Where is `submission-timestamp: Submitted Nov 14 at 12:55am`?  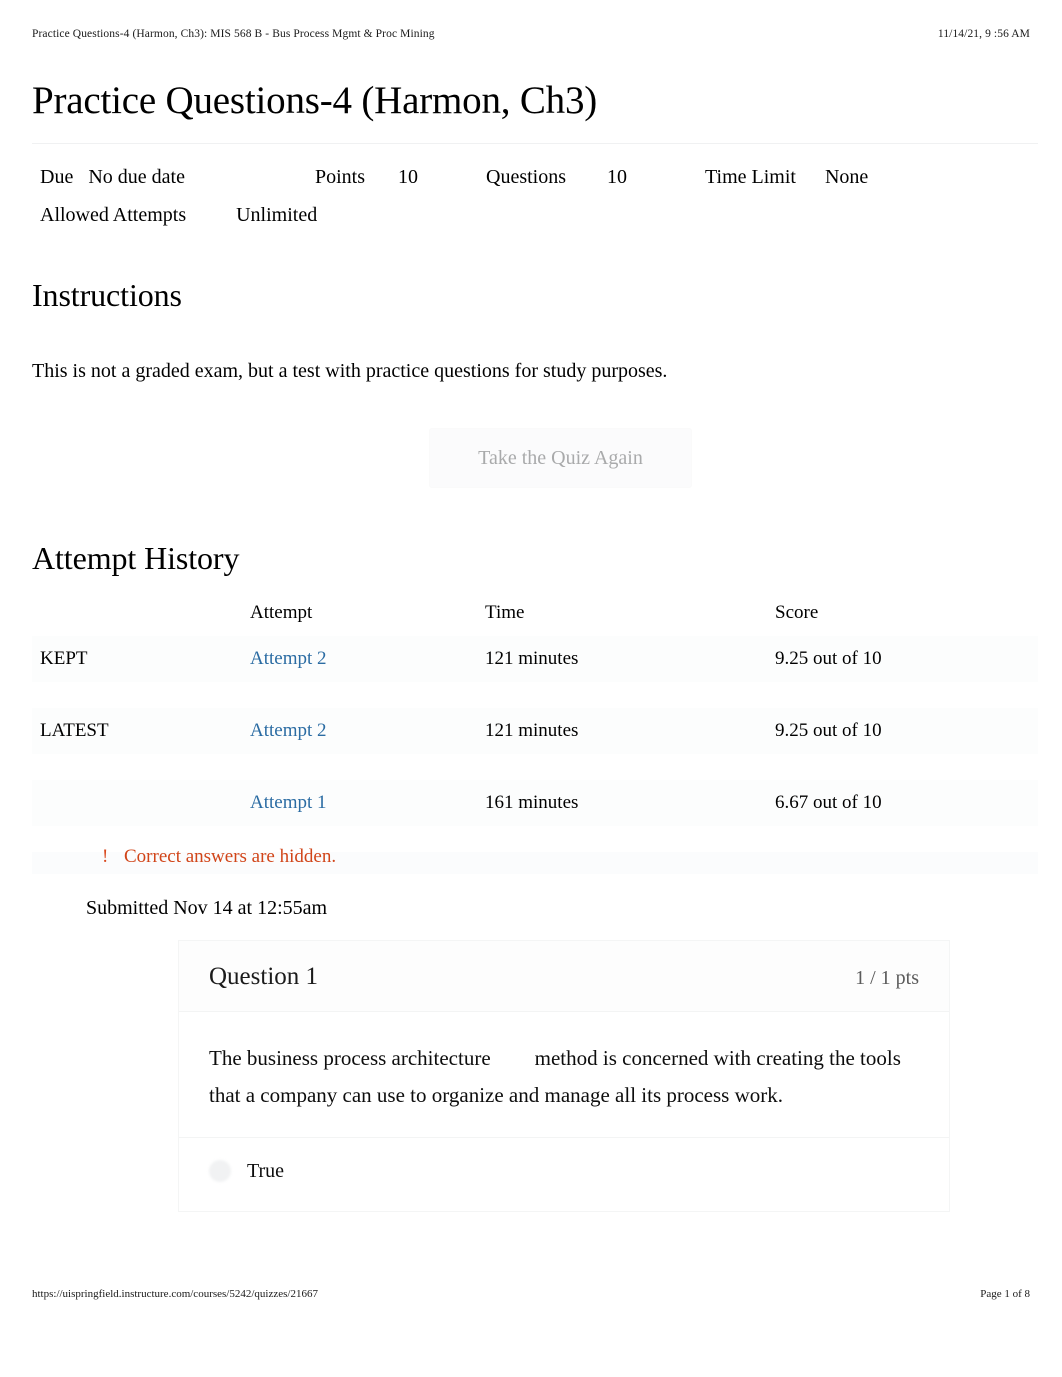 submission-timestamp: Submitted Nov 14 at 12:55am is located at coordinates (207, 908).